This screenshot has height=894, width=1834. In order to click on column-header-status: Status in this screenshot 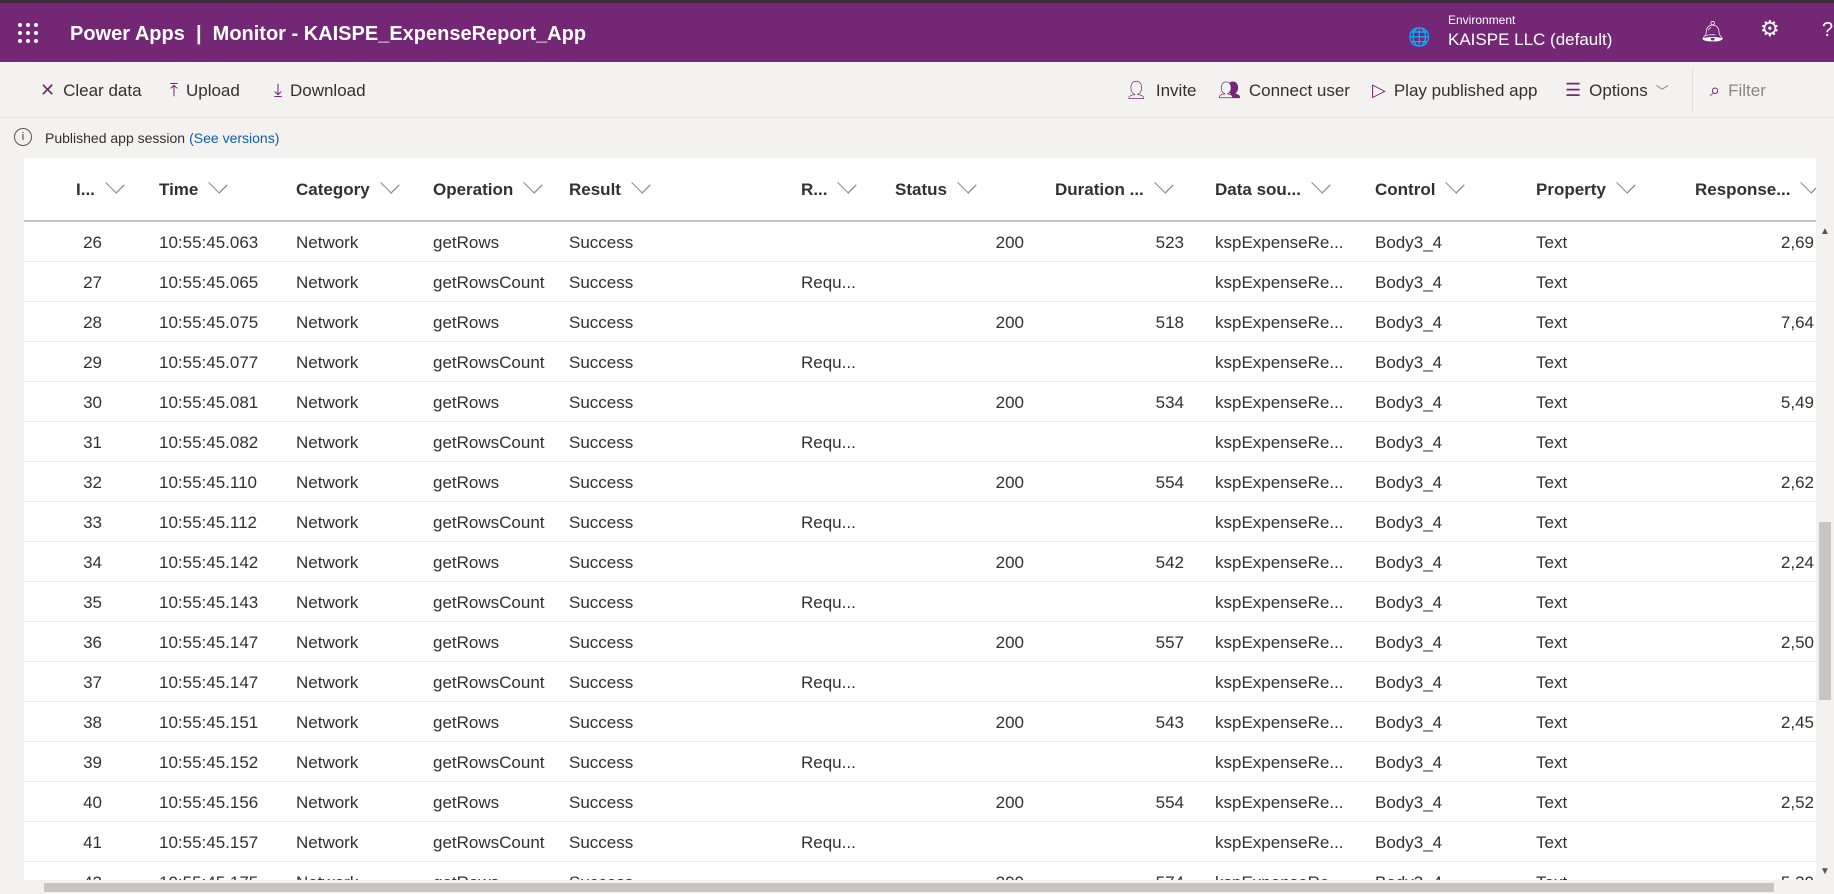, I will do `click(936, 187)`.